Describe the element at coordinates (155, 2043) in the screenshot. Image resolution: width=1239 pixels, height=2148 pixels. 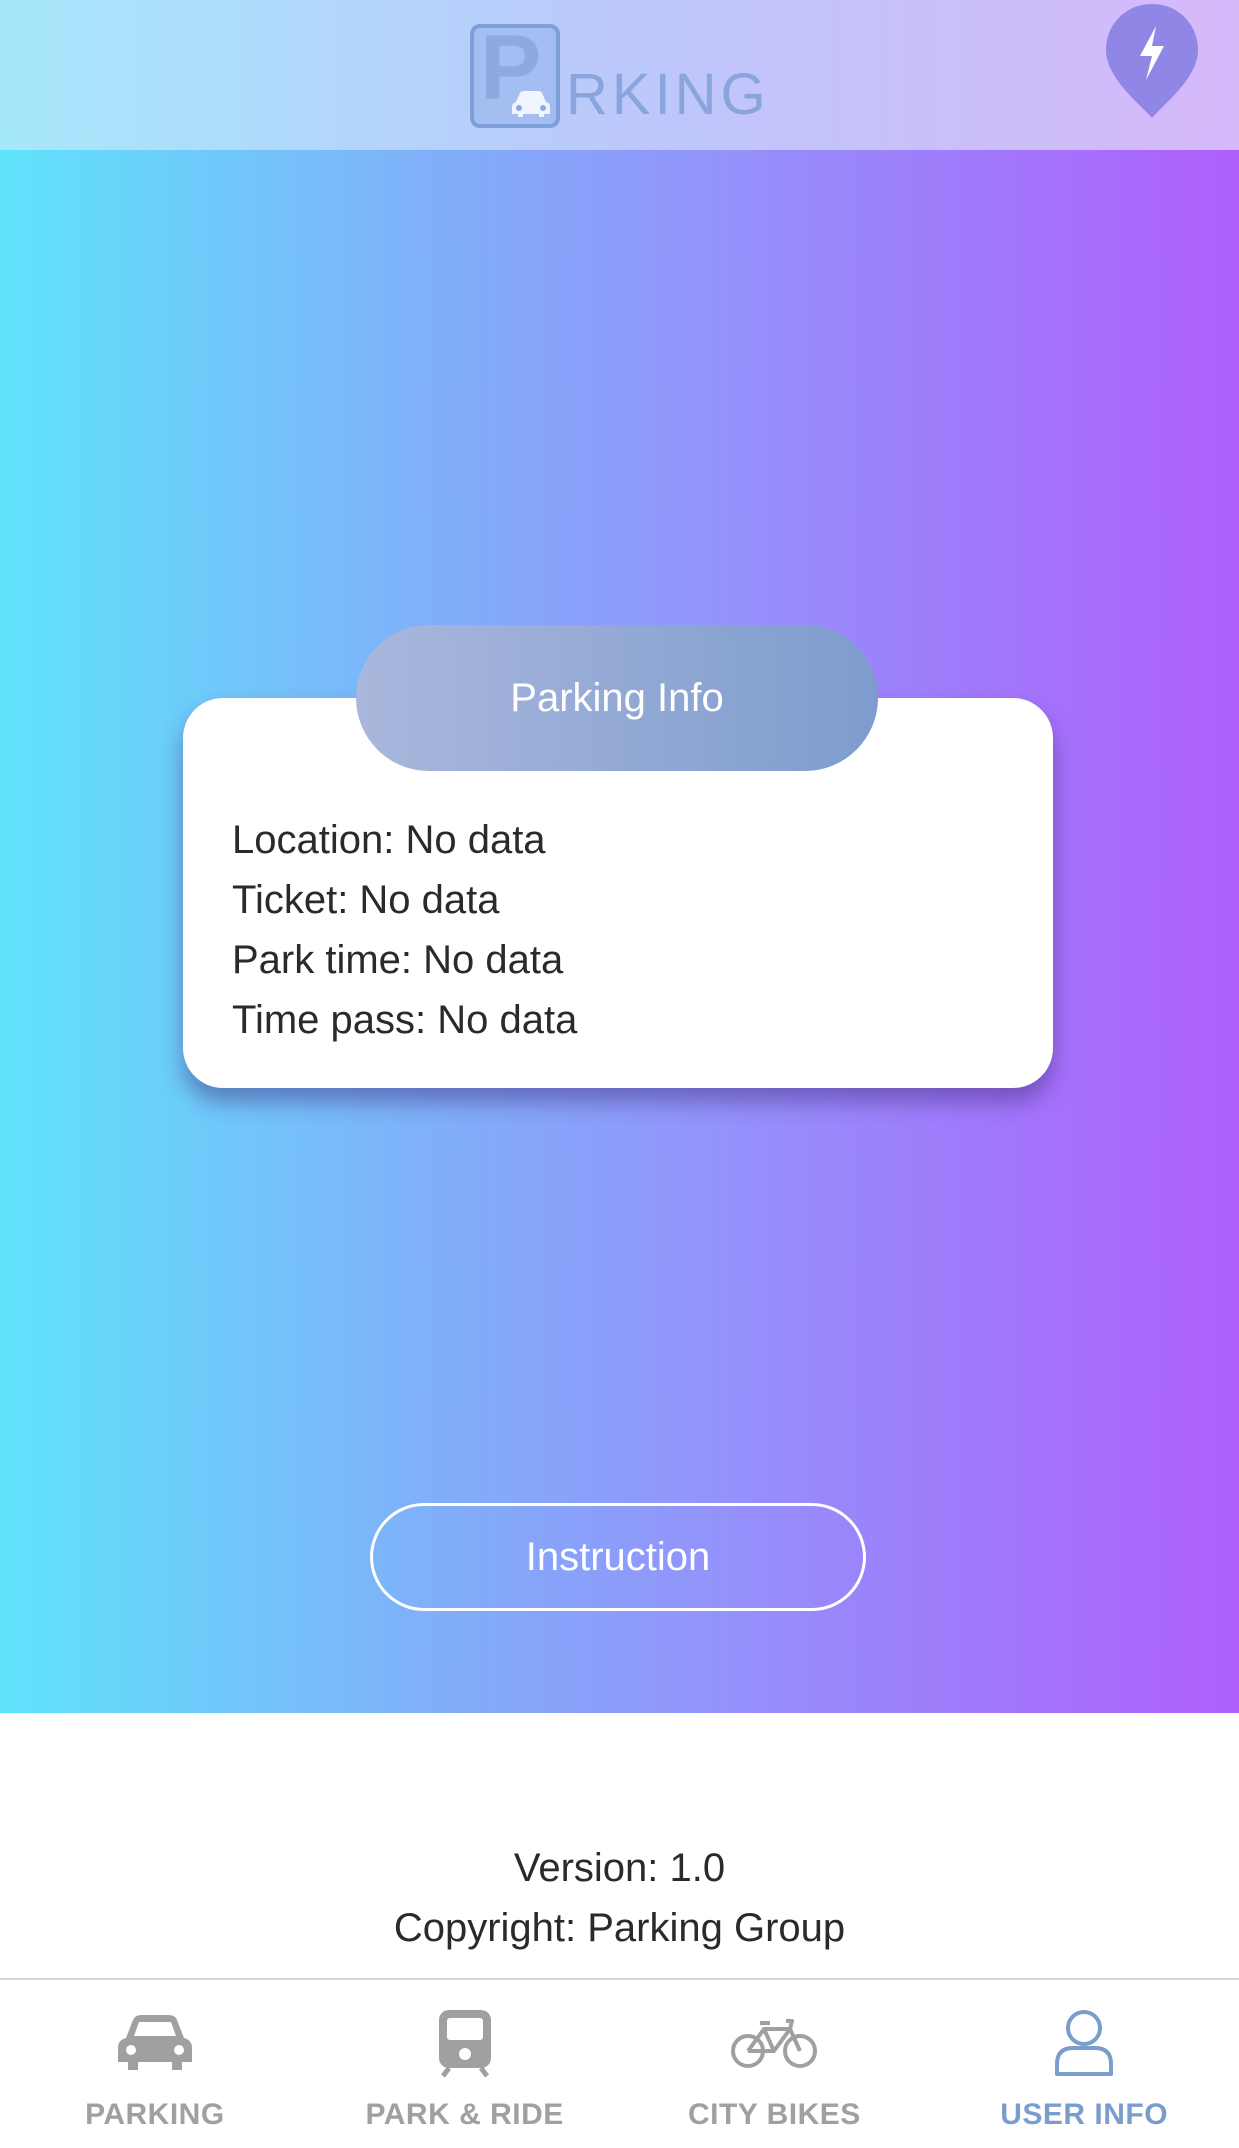
I see `car-icon` at that location.